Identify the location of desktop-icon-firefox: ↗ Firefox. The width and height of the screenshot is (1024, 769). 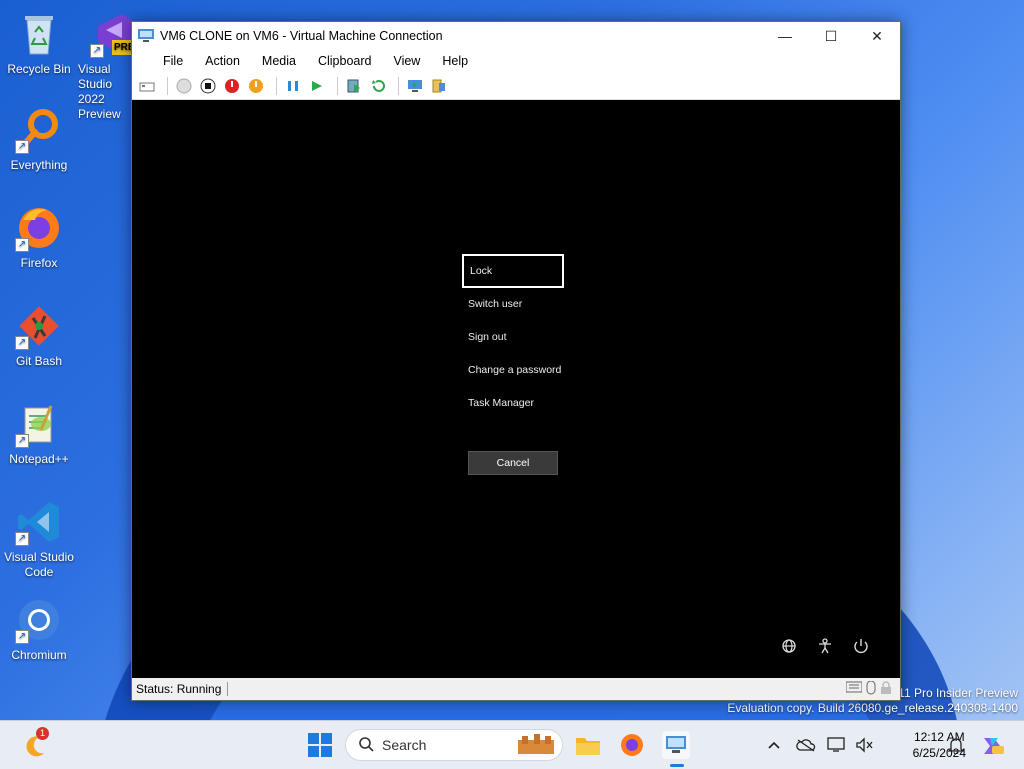
(39, 237).